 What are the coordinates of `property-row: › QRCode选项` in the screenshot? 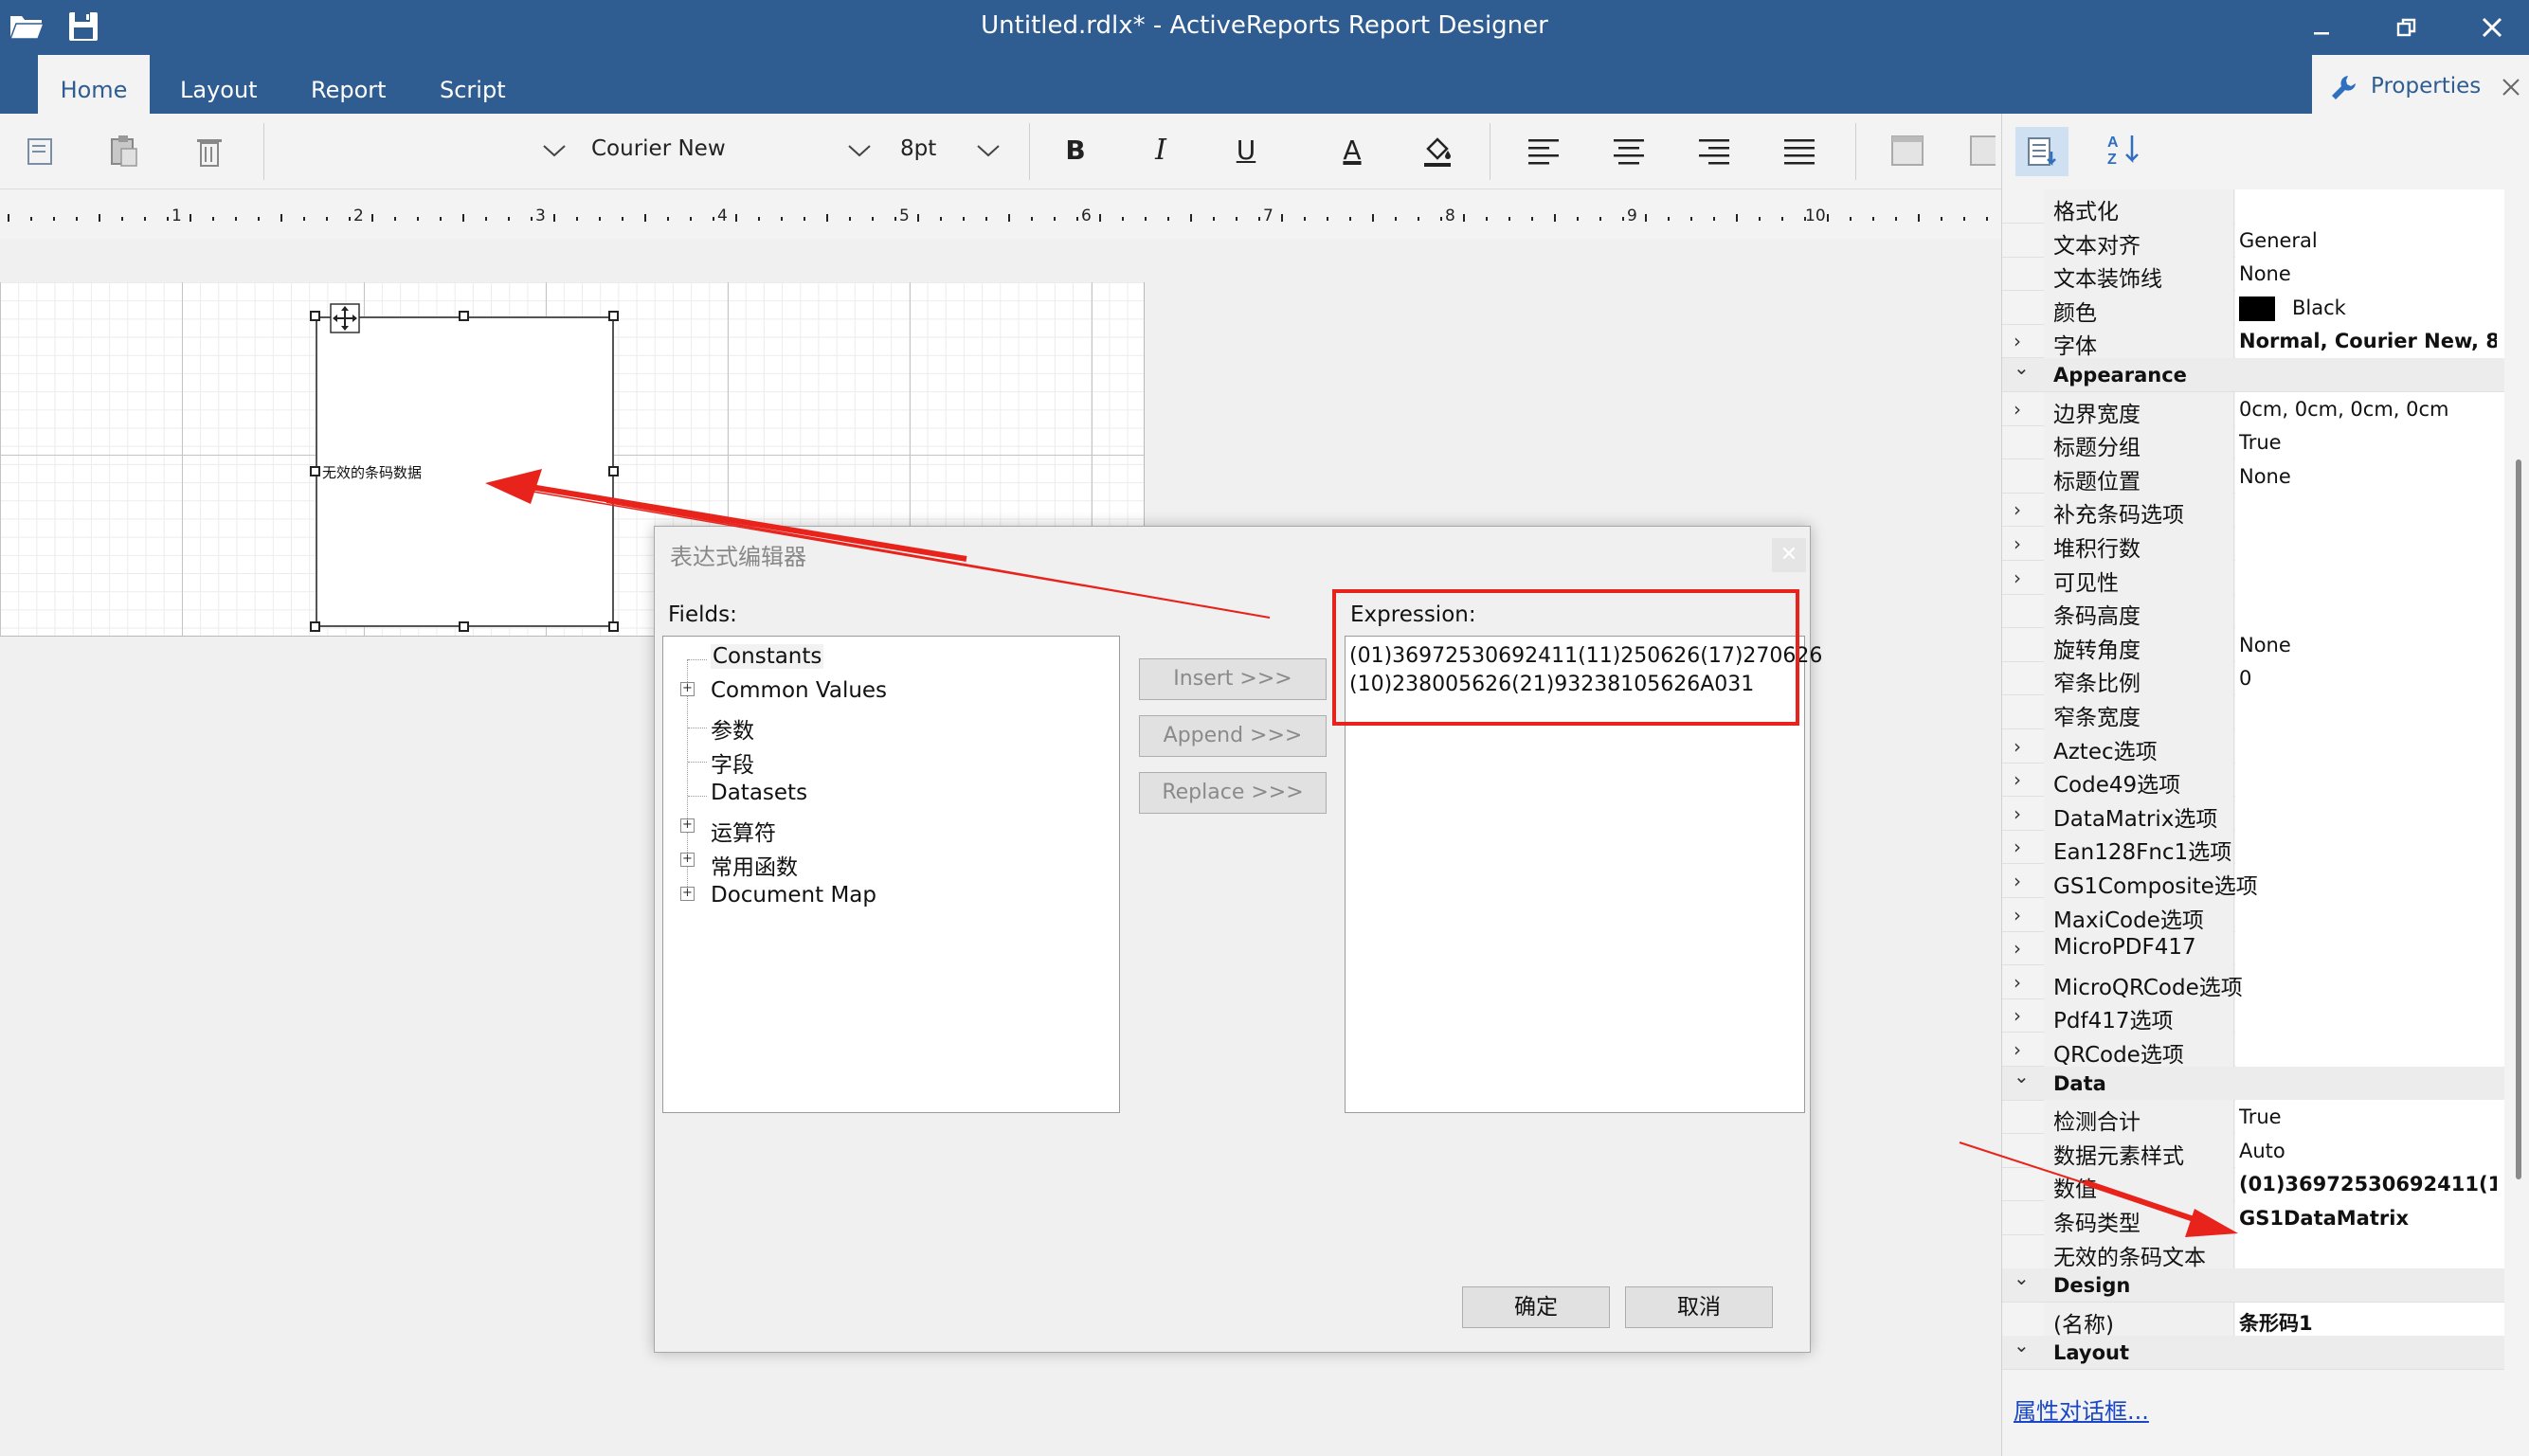 It's located at (2253, 1050).